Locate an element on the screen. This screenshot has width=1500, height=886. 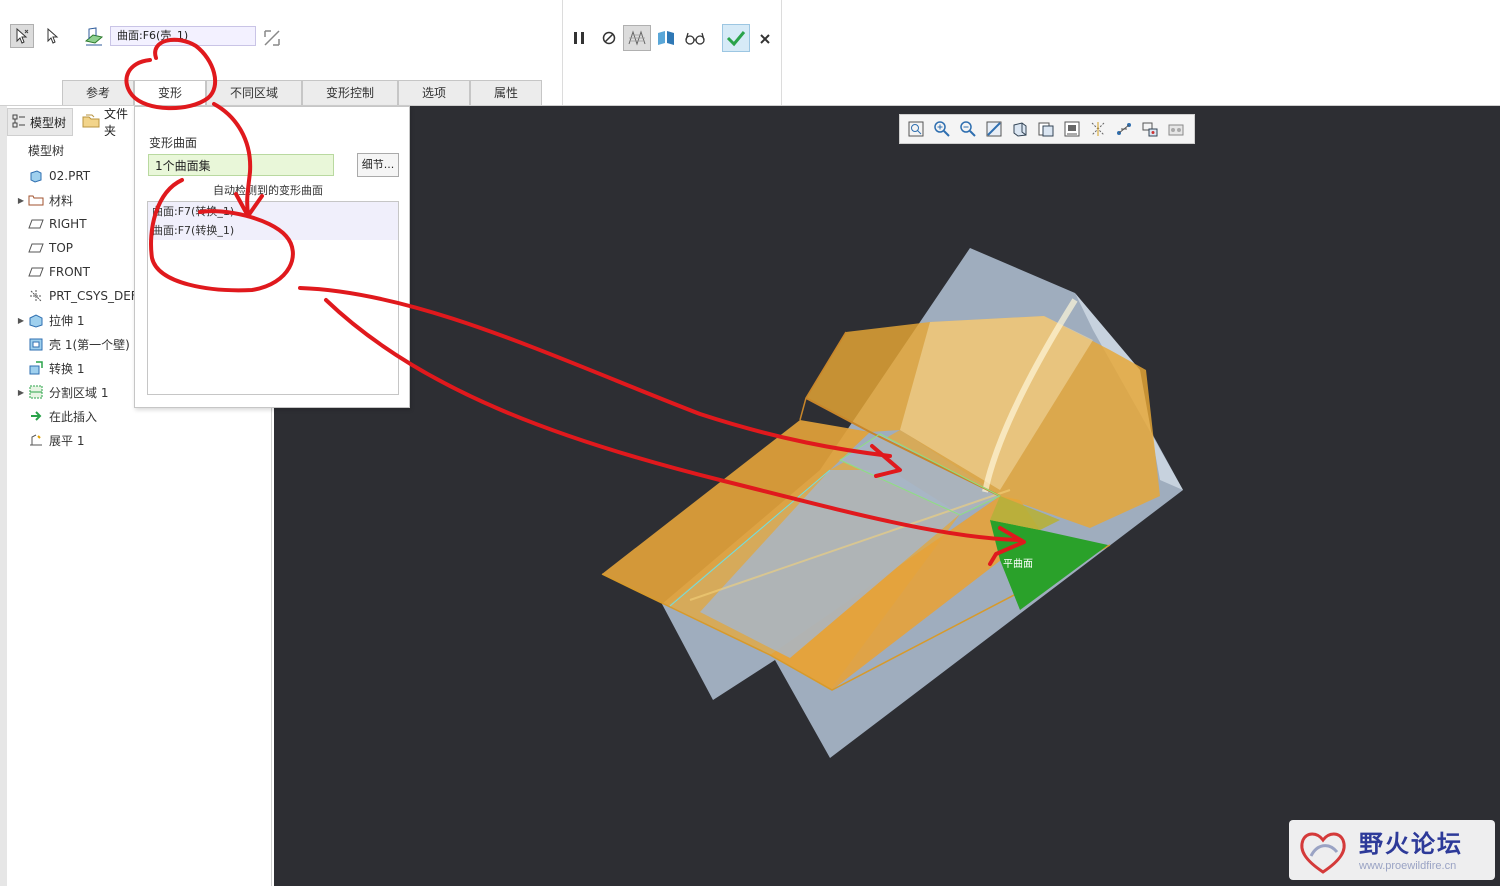
tree-item: 展平 1 is located at coordinates (49, 440).